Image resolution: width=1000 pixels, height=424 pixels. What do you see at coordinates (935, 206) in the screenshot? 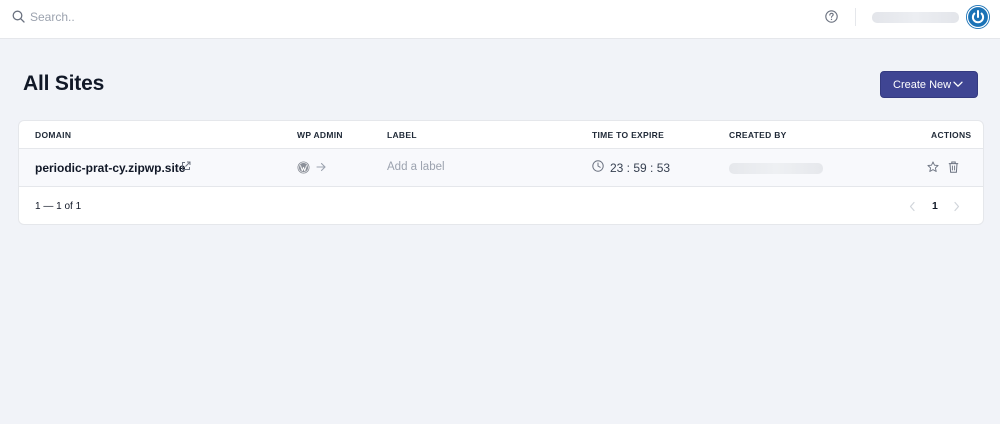
I see `page-number-current: 1` at bounding box center [935, 206].